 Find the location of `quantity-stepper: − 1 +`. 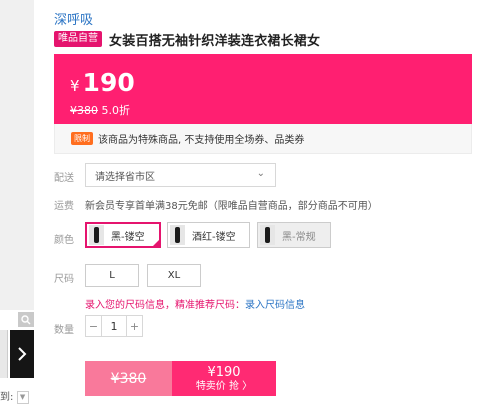

quantity-stepper: − 1 + is located at coordinates (114, 326).